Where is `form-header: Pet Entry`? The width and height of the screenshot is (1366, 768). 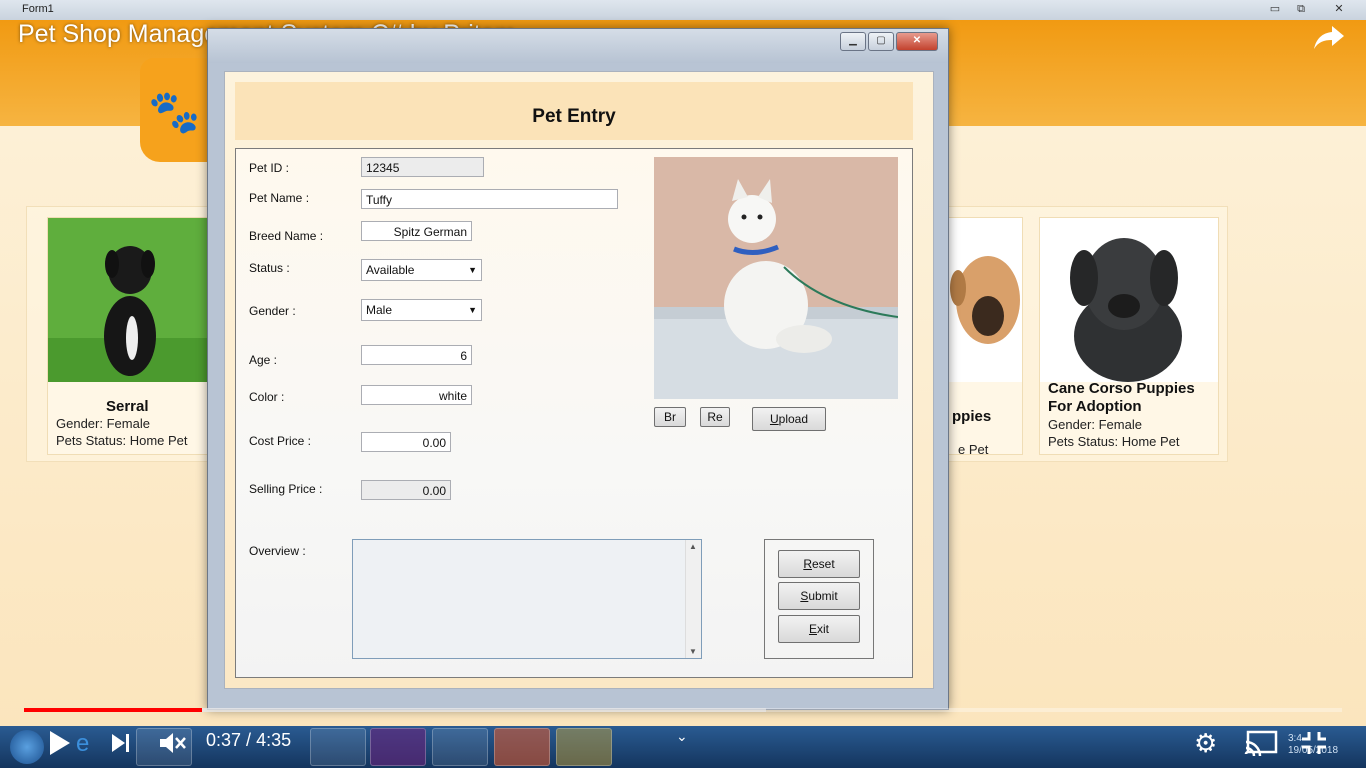 form-header: Pet Entry is located at coordinates (574, 111).